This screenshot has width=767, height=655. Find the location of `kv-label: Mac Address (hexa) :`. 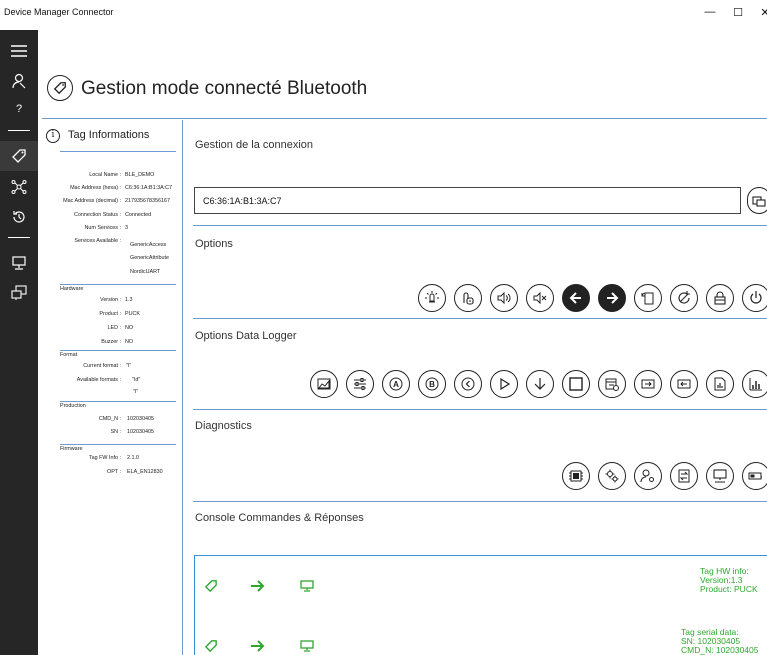

kv-label: Mac Address (hexa) : is located at coordinates (95, 188).